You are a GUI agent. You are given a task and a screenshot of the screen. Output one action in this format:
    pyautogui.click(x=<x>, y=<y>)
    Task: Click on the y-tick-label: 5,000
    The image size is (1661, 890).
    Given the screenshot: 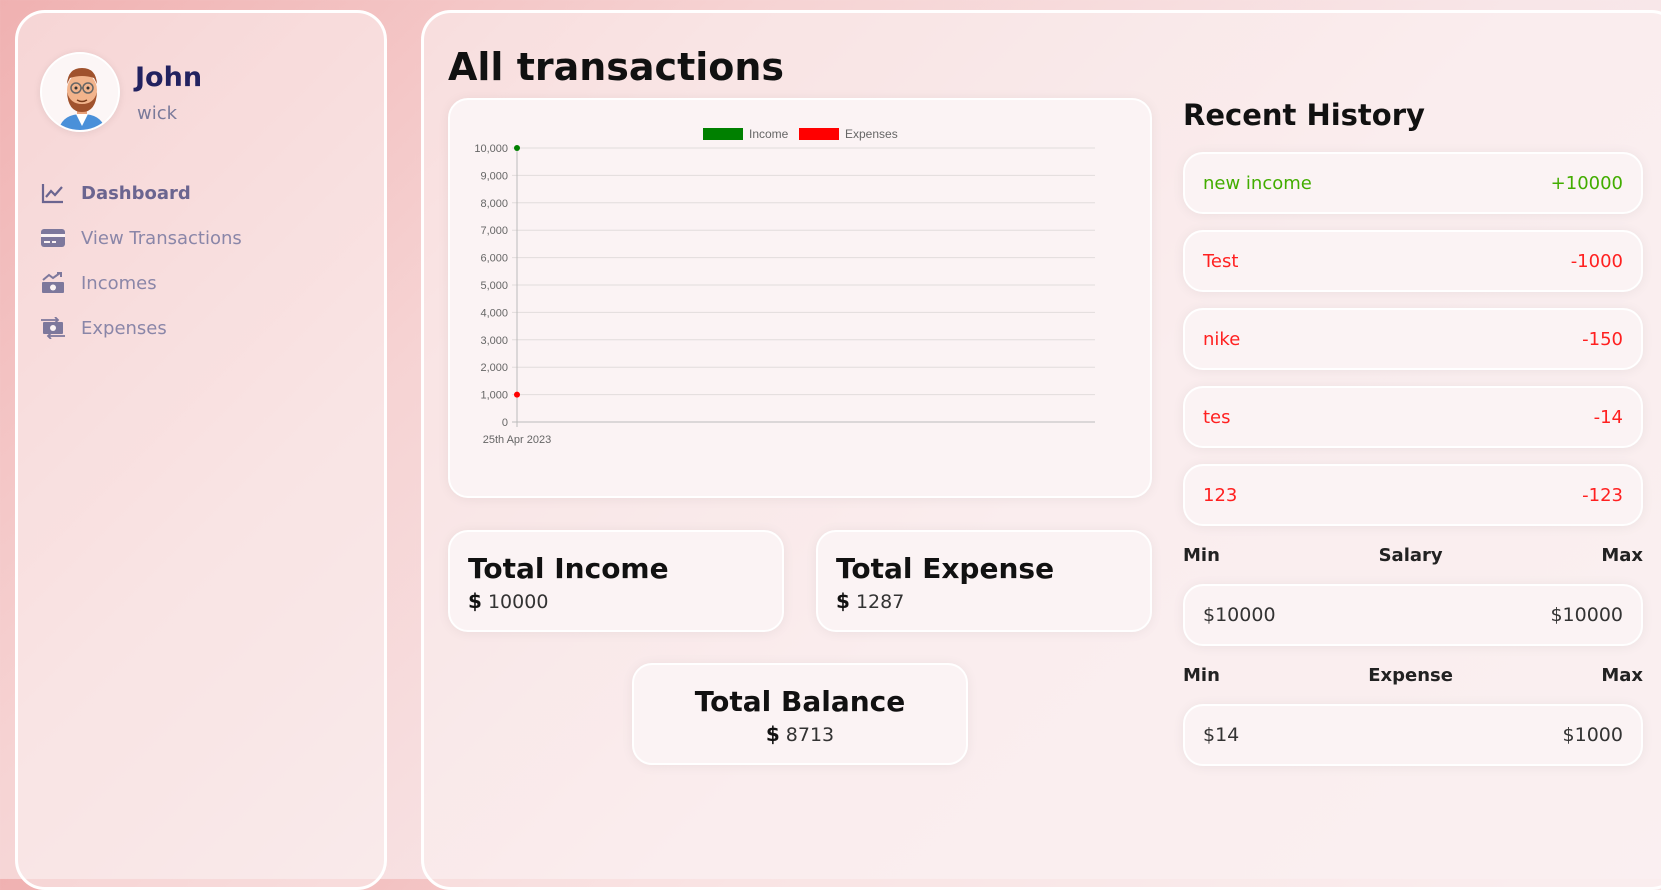 What is the action you would take?
    pyautogui.click(x=494, y=286)
    